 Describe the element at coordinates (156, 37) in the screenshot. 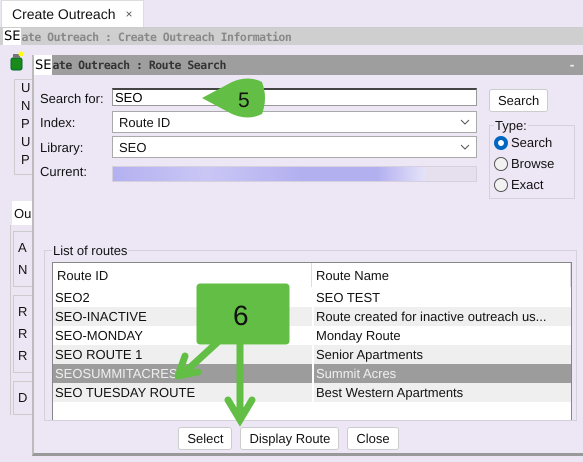

I see `window-title: ate Outreach : Create Outreach Information` at that location.